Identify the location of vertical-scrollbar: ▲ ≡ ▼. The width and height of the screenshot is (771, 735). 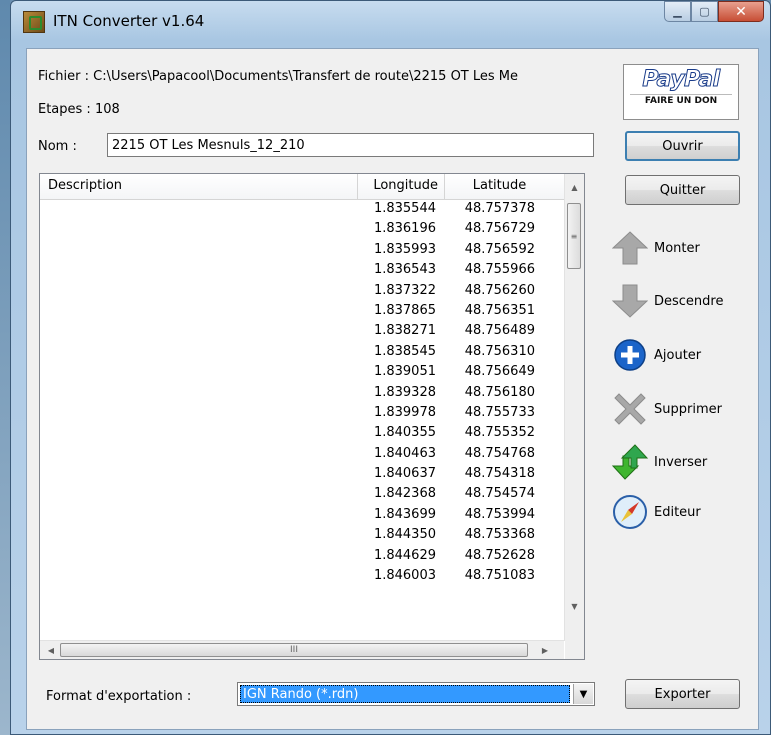
(574, 407).